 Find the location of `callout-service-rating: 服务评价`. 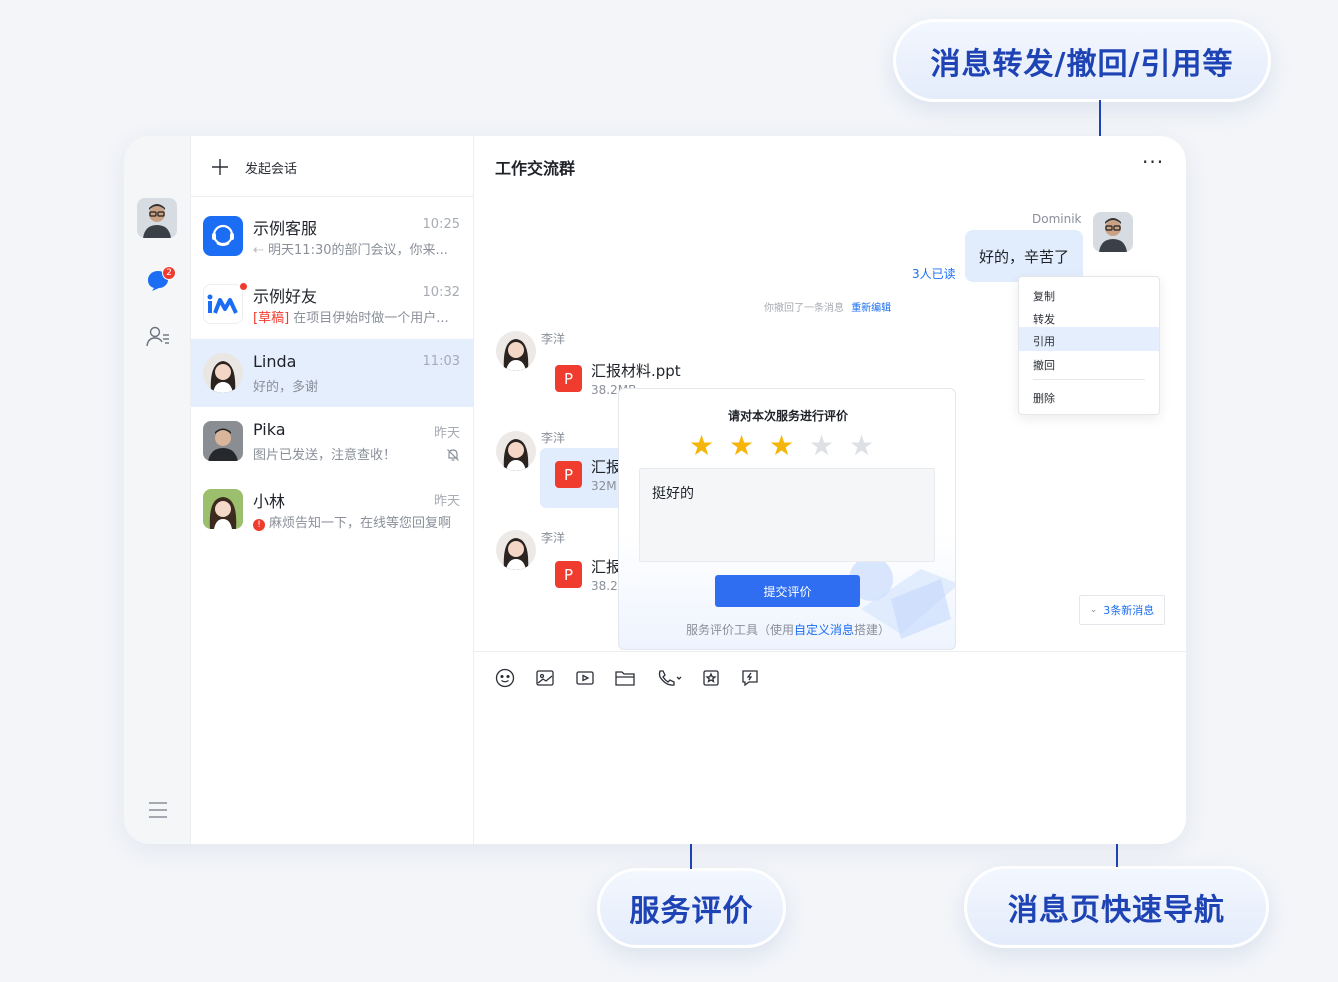

callout-service-rating: 服务评价 is located at coordinates (691, 908).